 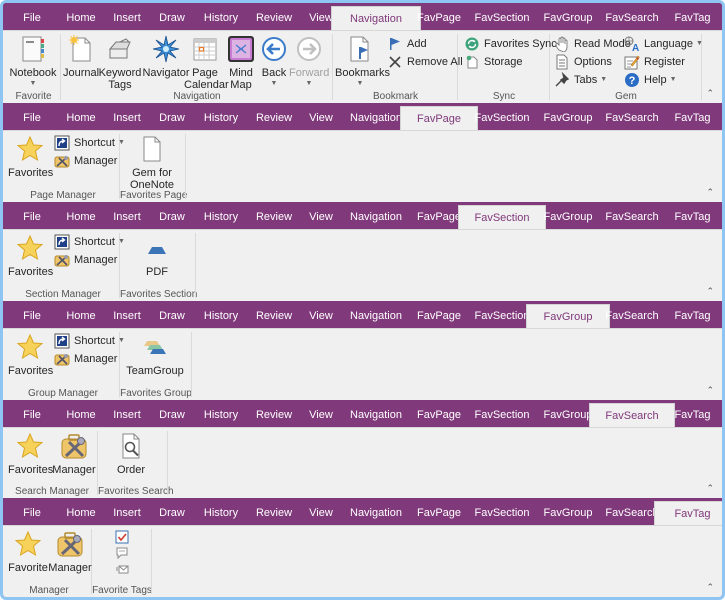 I want to click on favorites-sync-button: Favorites Sync, so click(x=510, y=44).